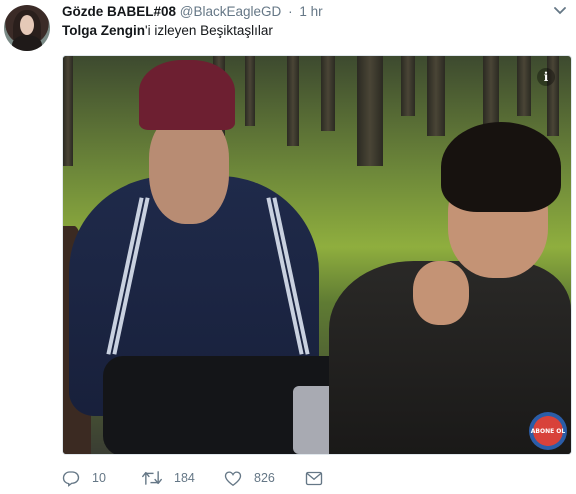  I want to click on retweet-icon, so click(152, 478).